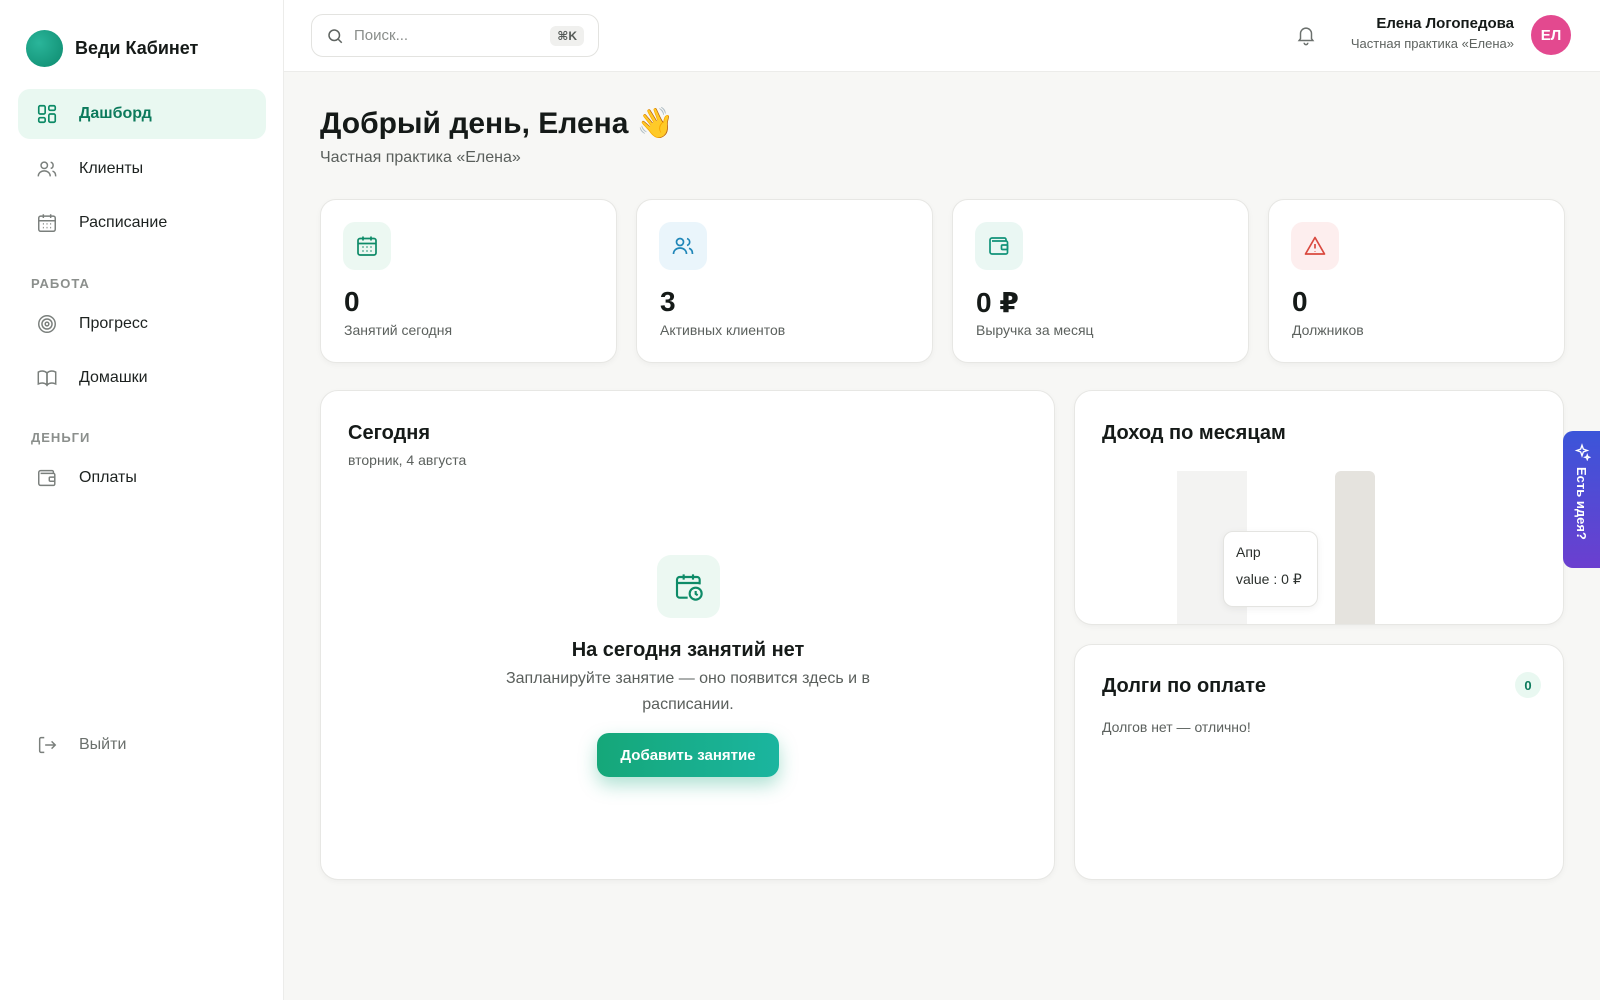  I want to click on today-date: вторник, 4 августа, so click(407, 460).